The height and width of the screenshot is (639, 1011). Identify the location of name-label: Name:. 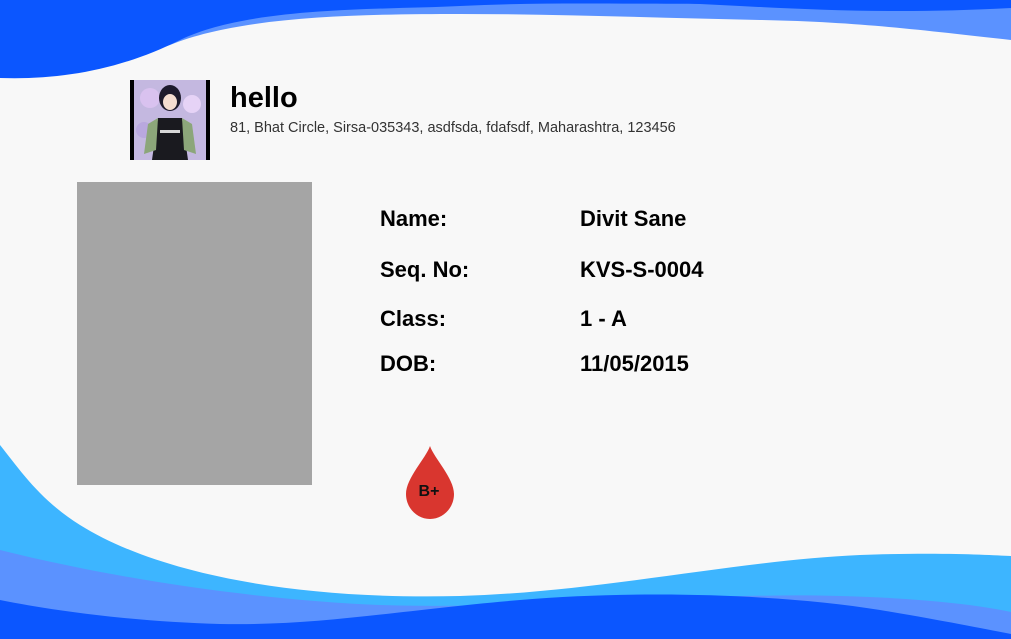
(414, 218).